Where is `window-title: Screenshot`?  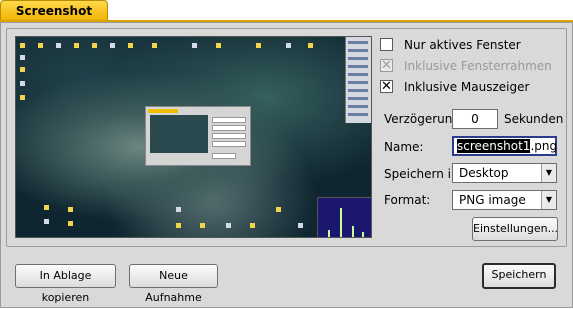 window-title: Screenshot is located at coordinates (54, 11).